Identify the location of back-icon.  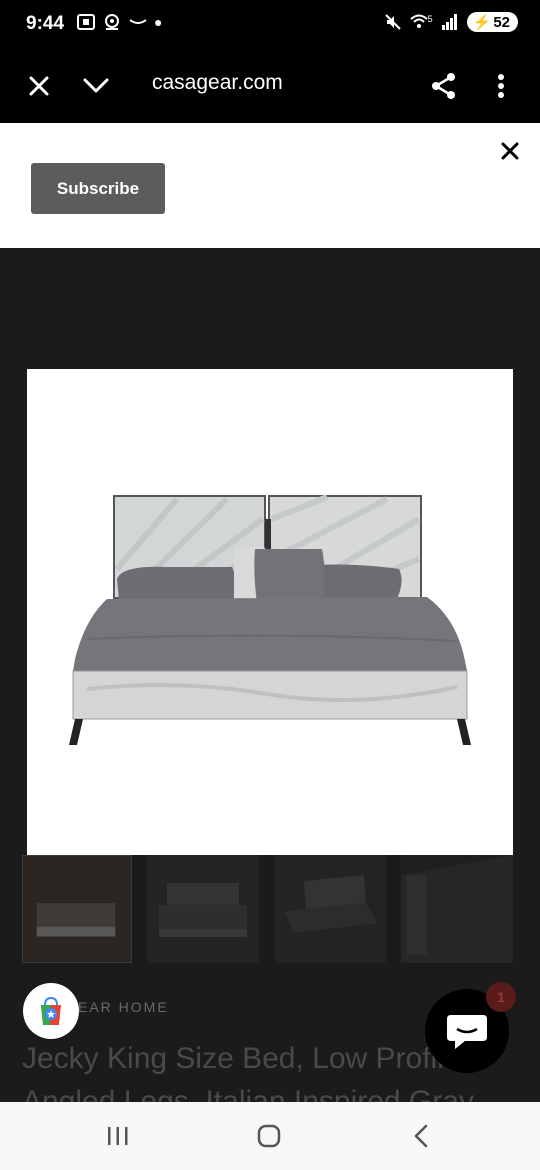
(421, 1136).